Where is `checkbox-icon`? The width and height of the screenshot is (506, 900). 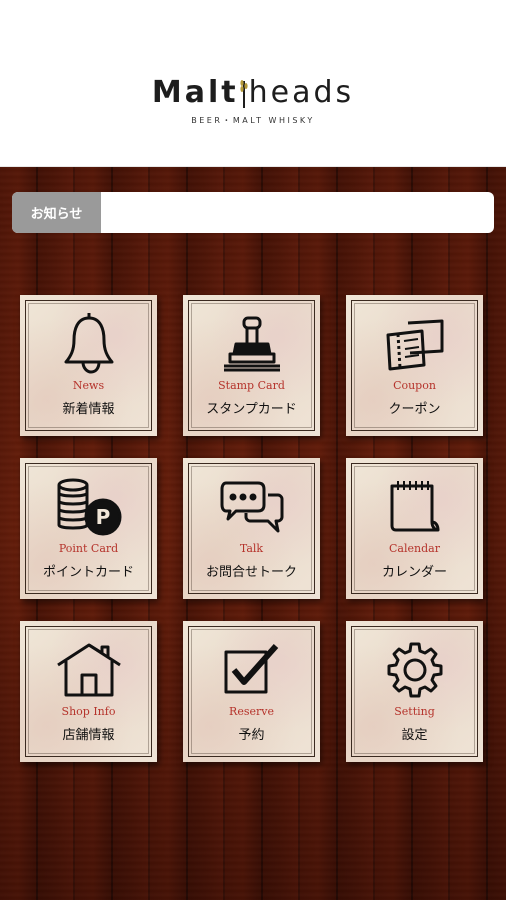
checkbox-icon is located at coordinates (251, 670).